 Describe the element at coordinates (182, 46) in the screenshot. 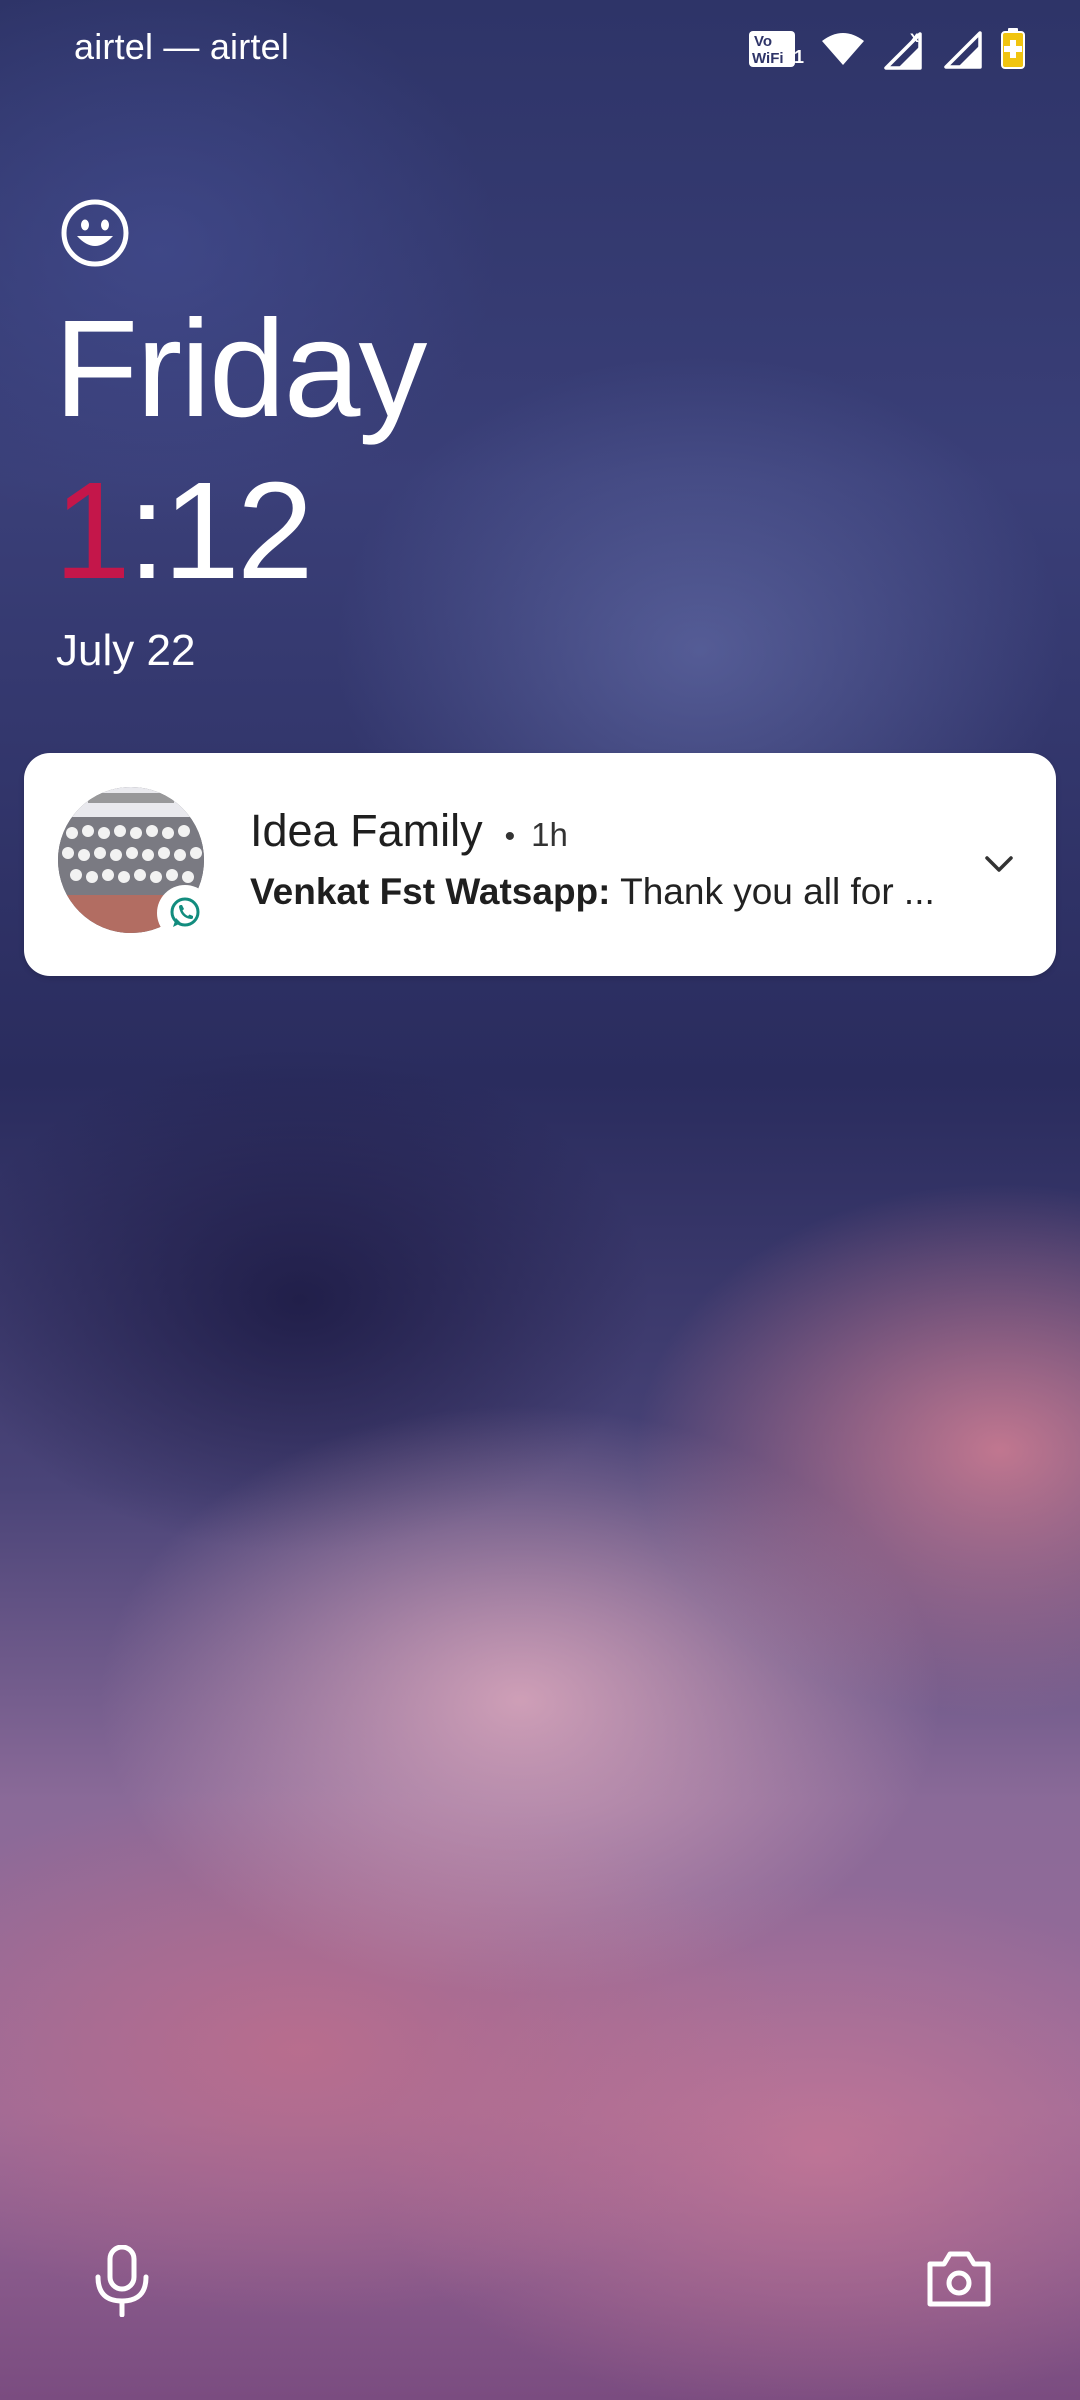

I see `carrier-name: airtel — airtel` at that location.